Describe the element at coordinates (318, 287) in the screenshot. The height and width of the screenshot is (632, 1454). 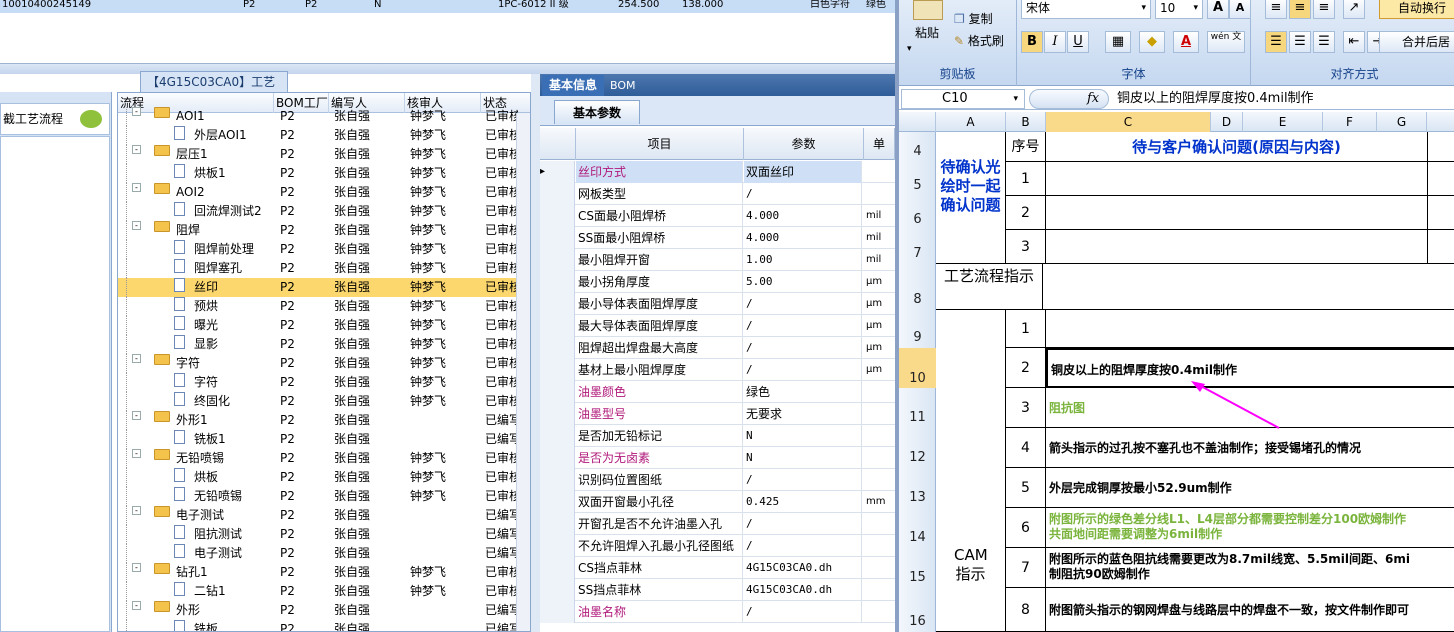
I see `tree-row: 丝印 P2 张自强 钟梦飞 已审核` at that location.